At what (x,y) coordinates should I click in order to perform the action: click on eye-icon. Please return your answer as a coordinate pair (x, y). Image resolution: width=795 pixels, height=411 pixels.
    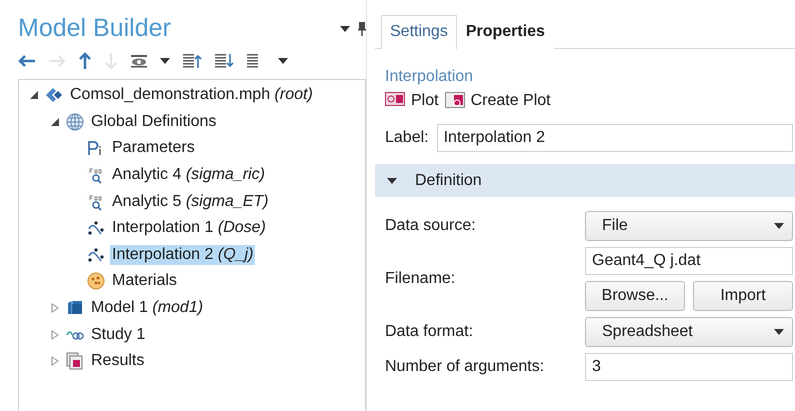
    Looking at the image, I should click on (139, 61).